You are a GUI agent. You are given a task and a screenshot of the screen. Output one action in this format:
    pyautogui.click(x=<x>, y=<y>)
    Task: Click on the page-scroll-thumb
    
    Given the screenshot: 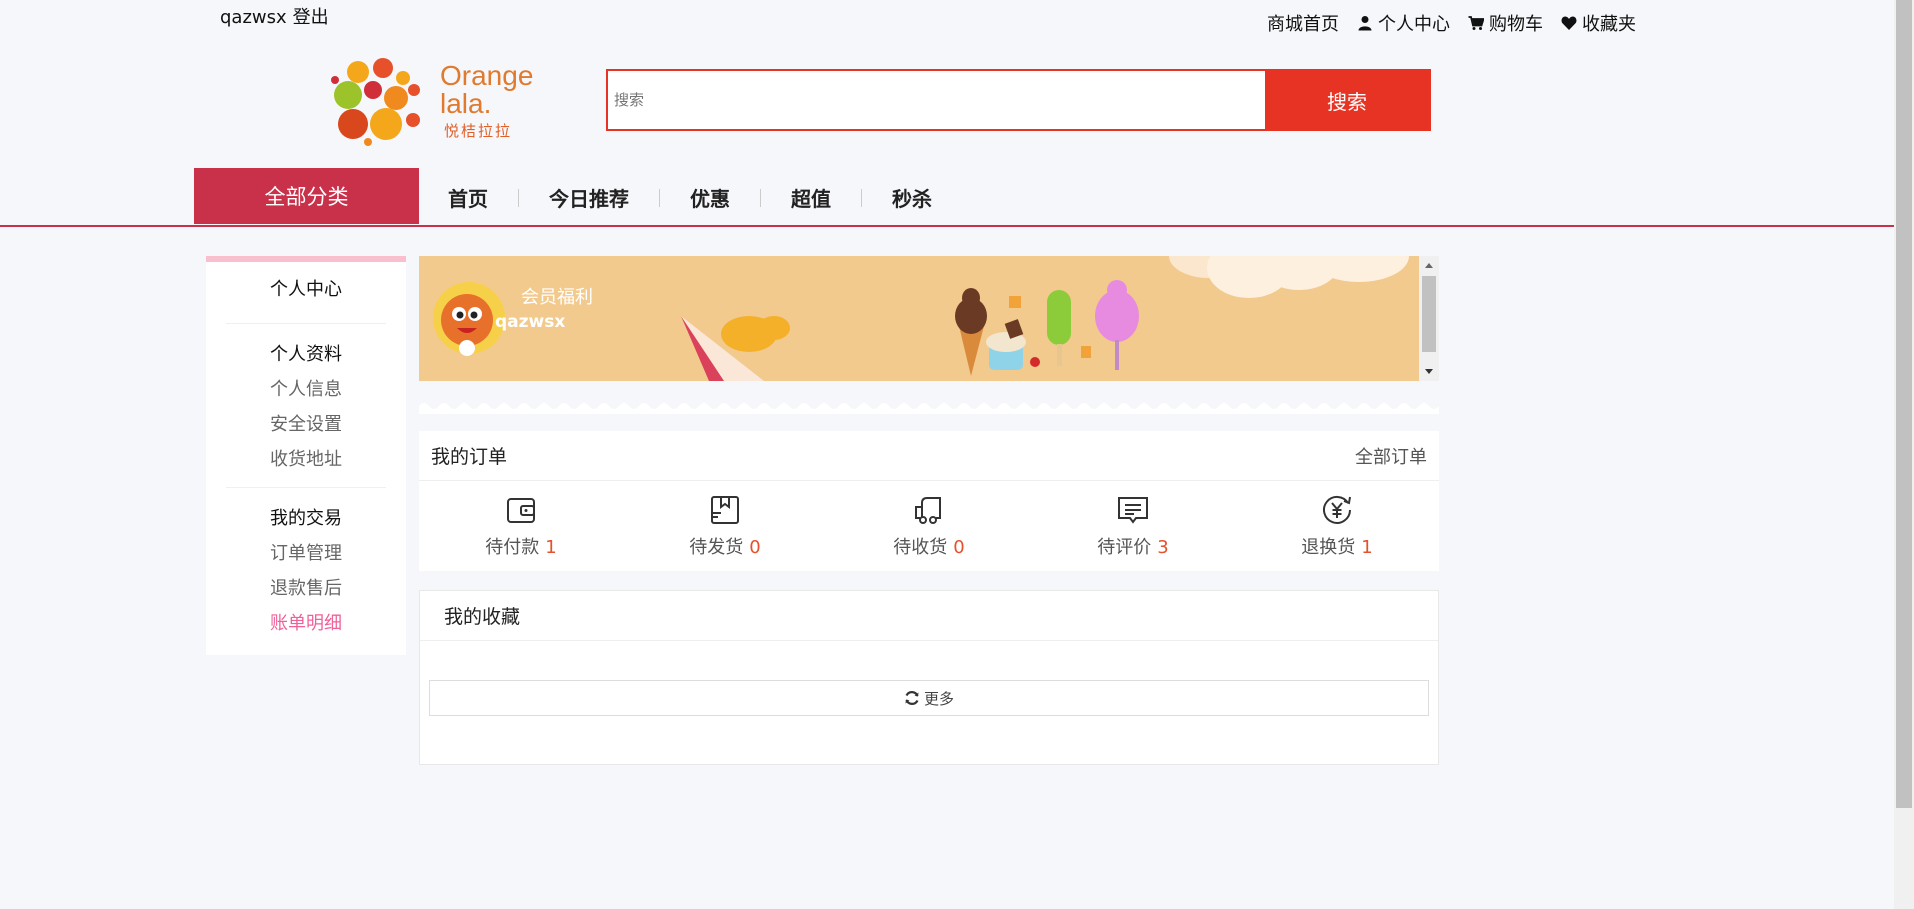 What is the action you would take?
    pyautogui.click(x=1904, y=404)
    